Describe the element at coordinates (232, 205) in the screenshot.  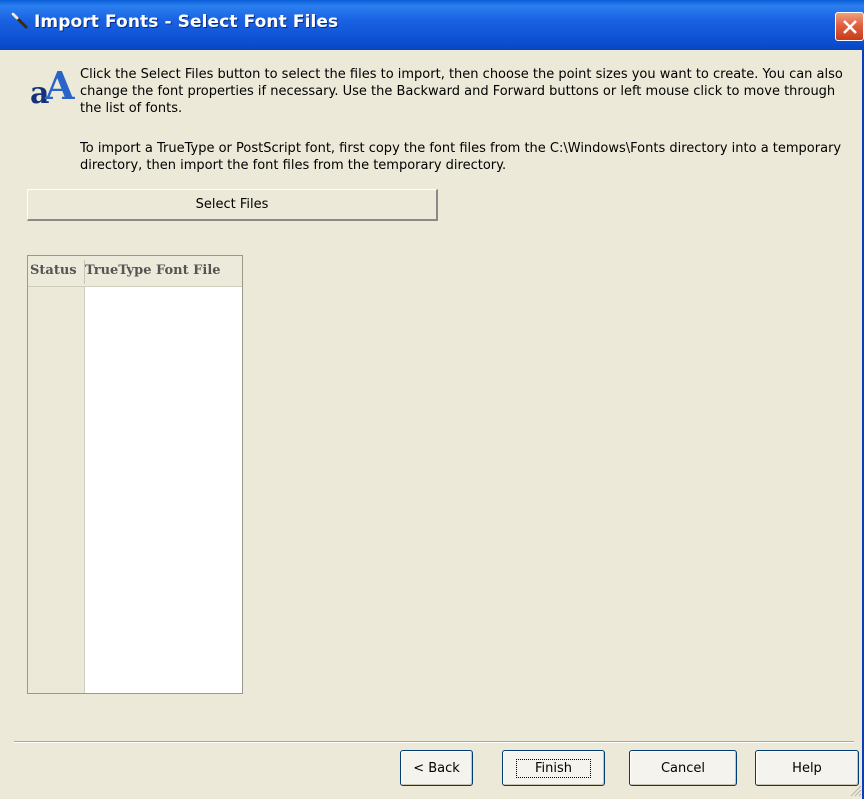
I see `select-files-button: Select Files` at that location.